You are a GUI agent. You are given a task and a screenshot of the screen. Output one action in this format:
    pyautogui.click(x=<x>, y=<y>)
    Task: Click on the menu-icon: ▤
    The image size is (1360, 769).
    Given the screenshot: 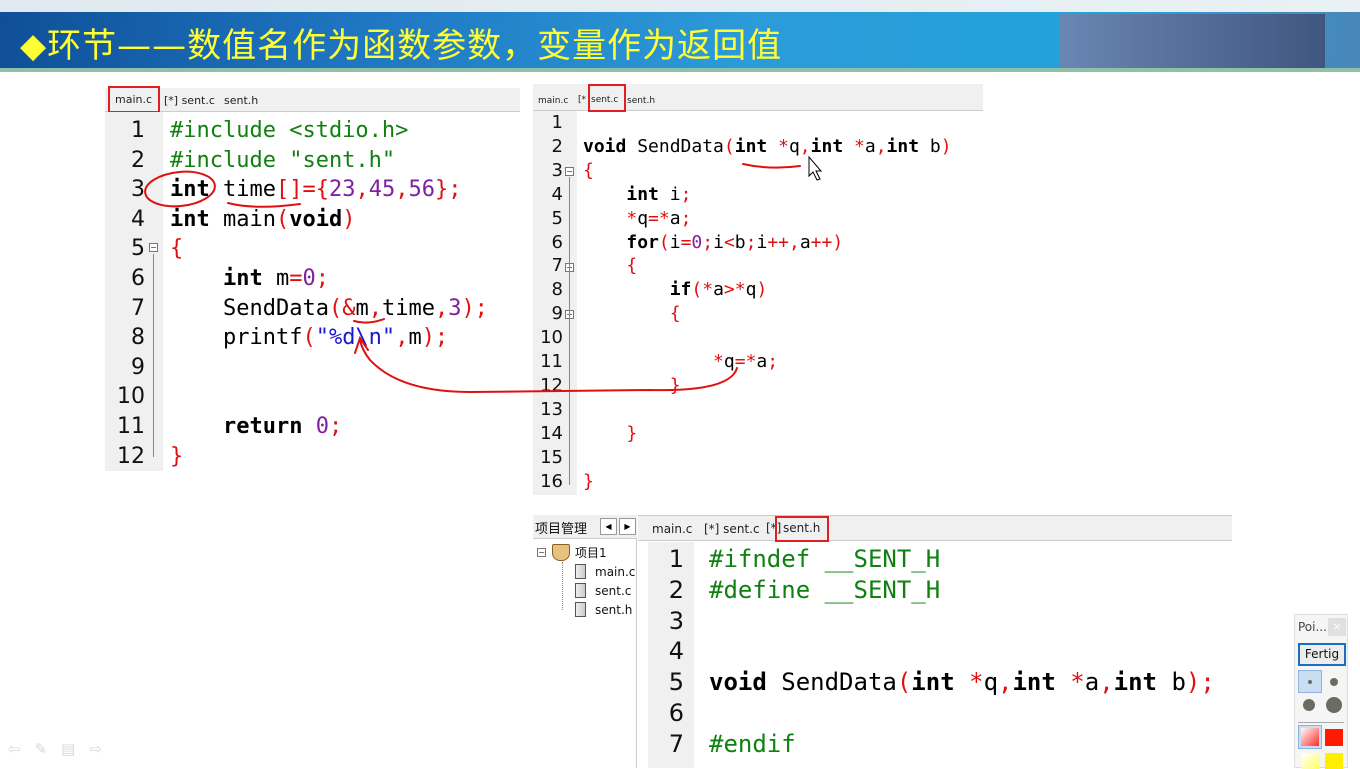 What is the action you would take?
    pyautogui.click(x=75, y=749)
    